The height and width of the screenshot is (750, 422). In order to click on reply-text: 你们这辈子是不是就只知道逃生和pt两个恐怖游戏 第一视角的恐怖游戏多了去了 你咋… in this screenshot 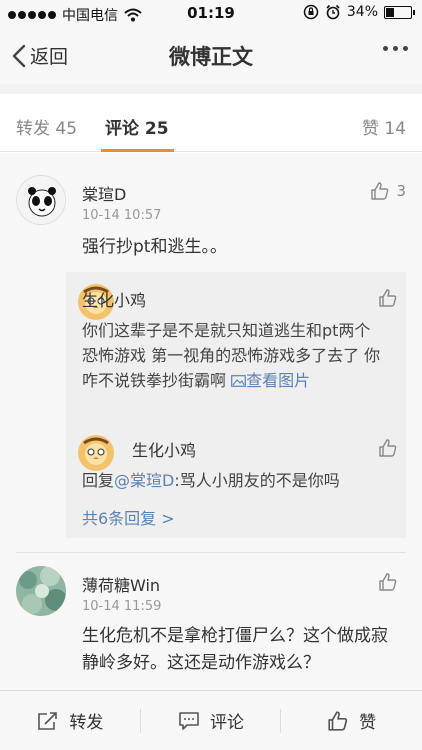, I will do `click(232, 355)`.